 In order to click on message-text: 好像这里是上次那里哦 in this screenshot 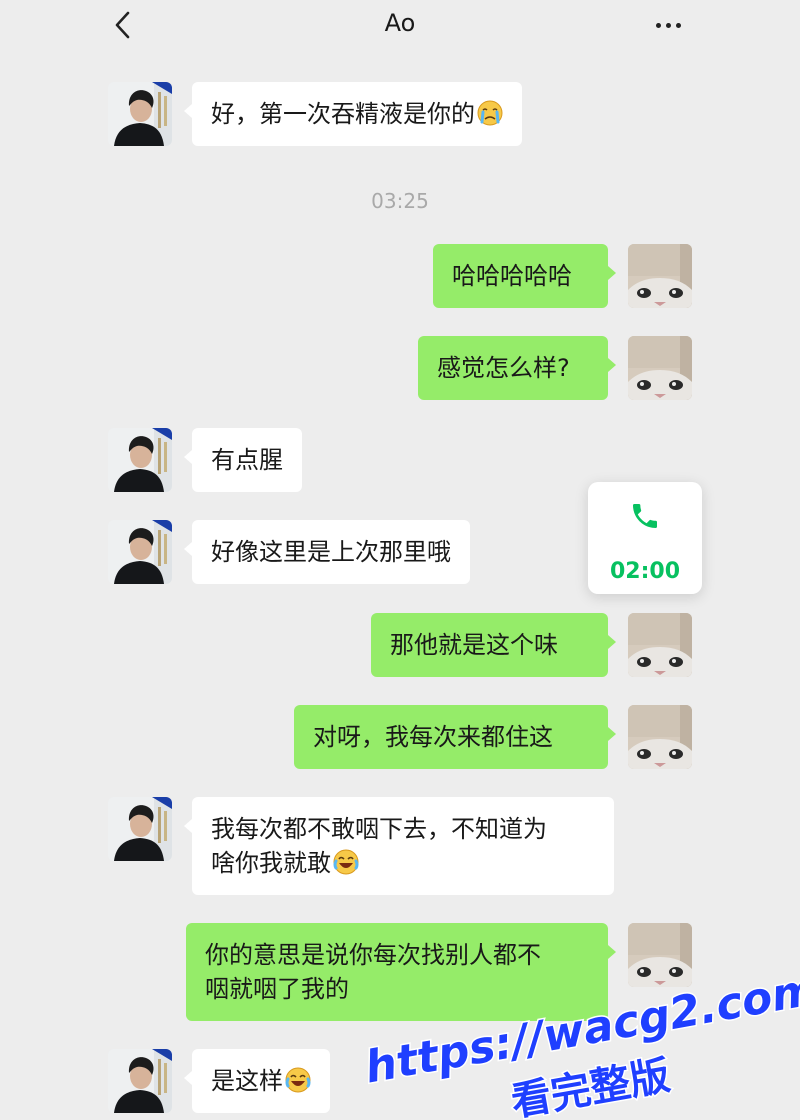, I will do `click(331, 552)`.